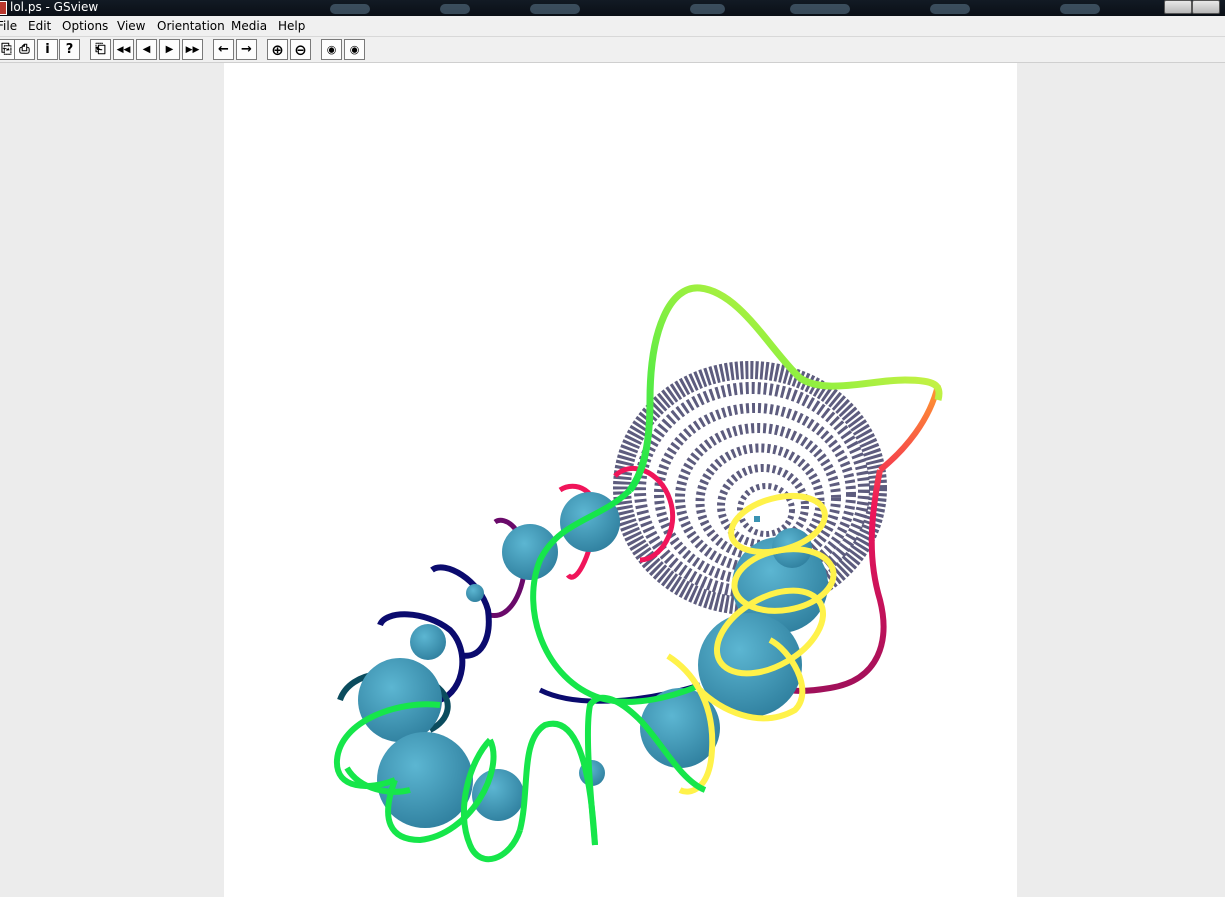 The image size is (1225, 897). I want to click on next-page-icon: ▶, so click(169, 49).